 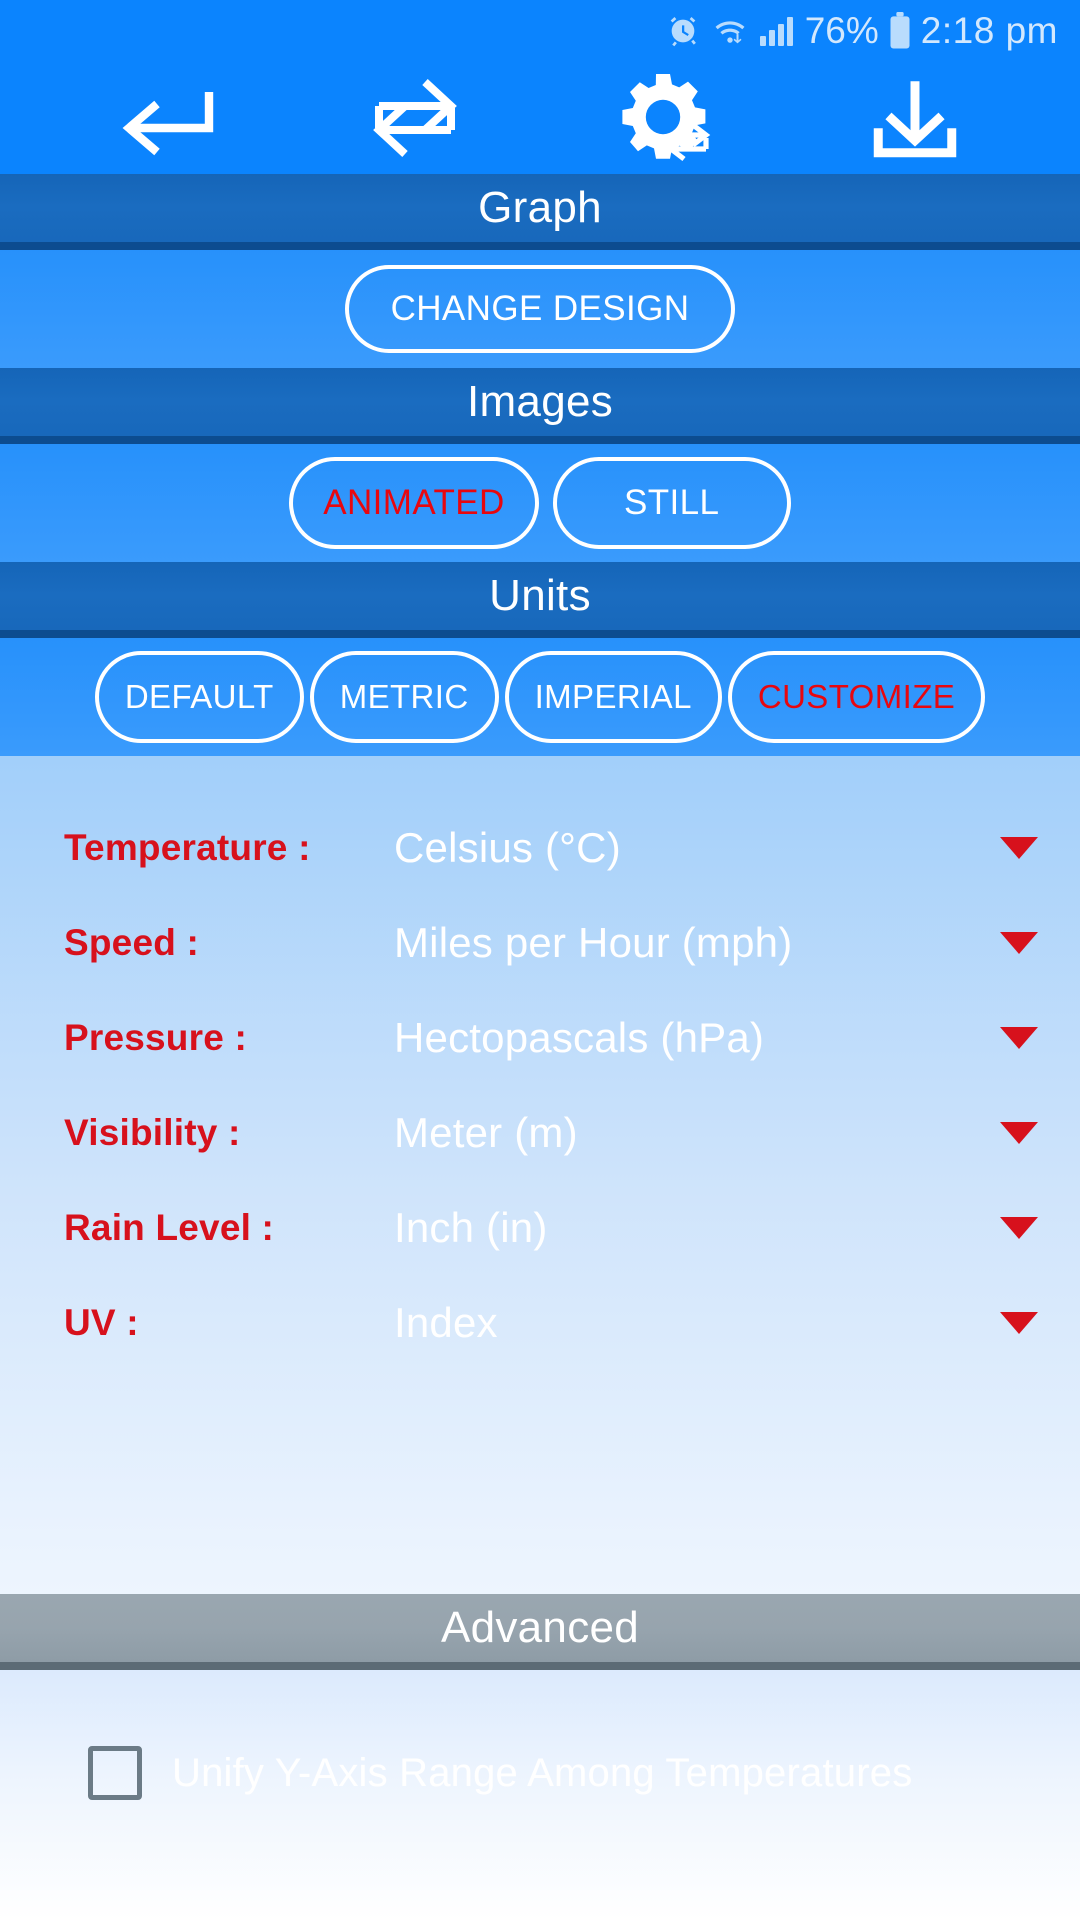 I want to click on section-header-advanced: Advanced, so click(x=540, y=1632).